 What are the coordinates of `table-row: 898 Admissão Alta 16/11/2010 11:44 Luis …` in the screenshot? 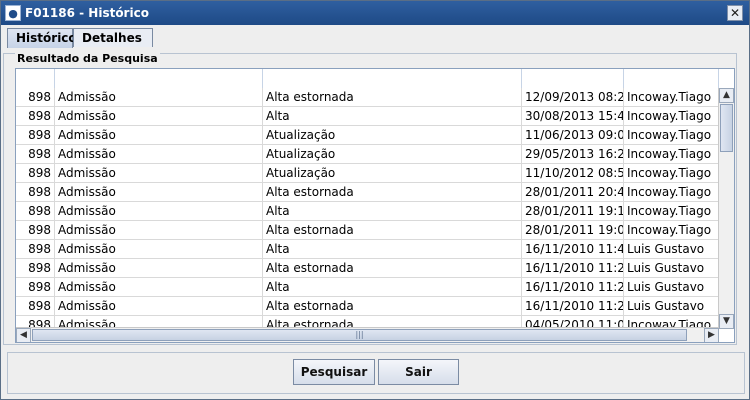 It's located at (367, 249).